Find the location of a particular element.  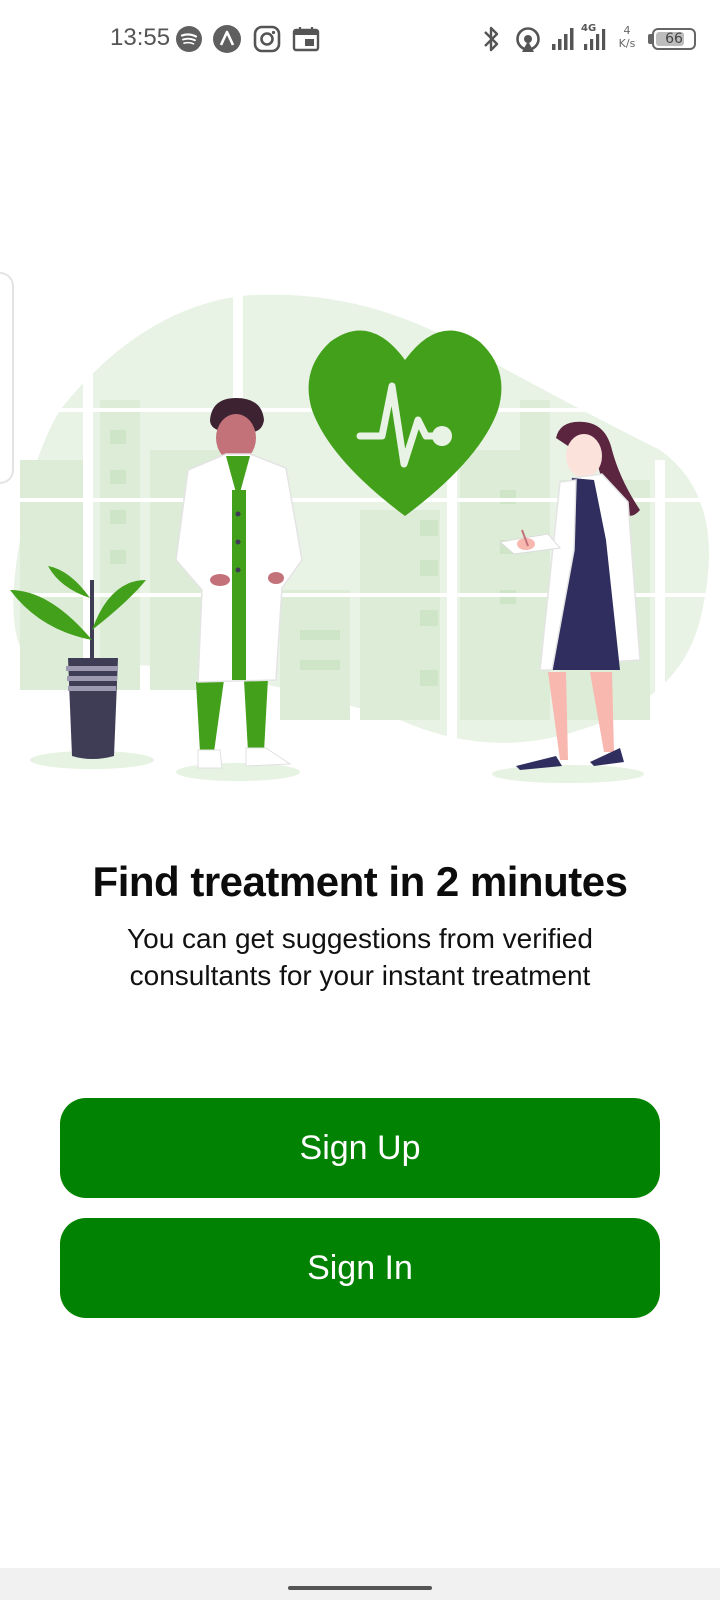

instagram-icon is located at coordinates (267, 39).